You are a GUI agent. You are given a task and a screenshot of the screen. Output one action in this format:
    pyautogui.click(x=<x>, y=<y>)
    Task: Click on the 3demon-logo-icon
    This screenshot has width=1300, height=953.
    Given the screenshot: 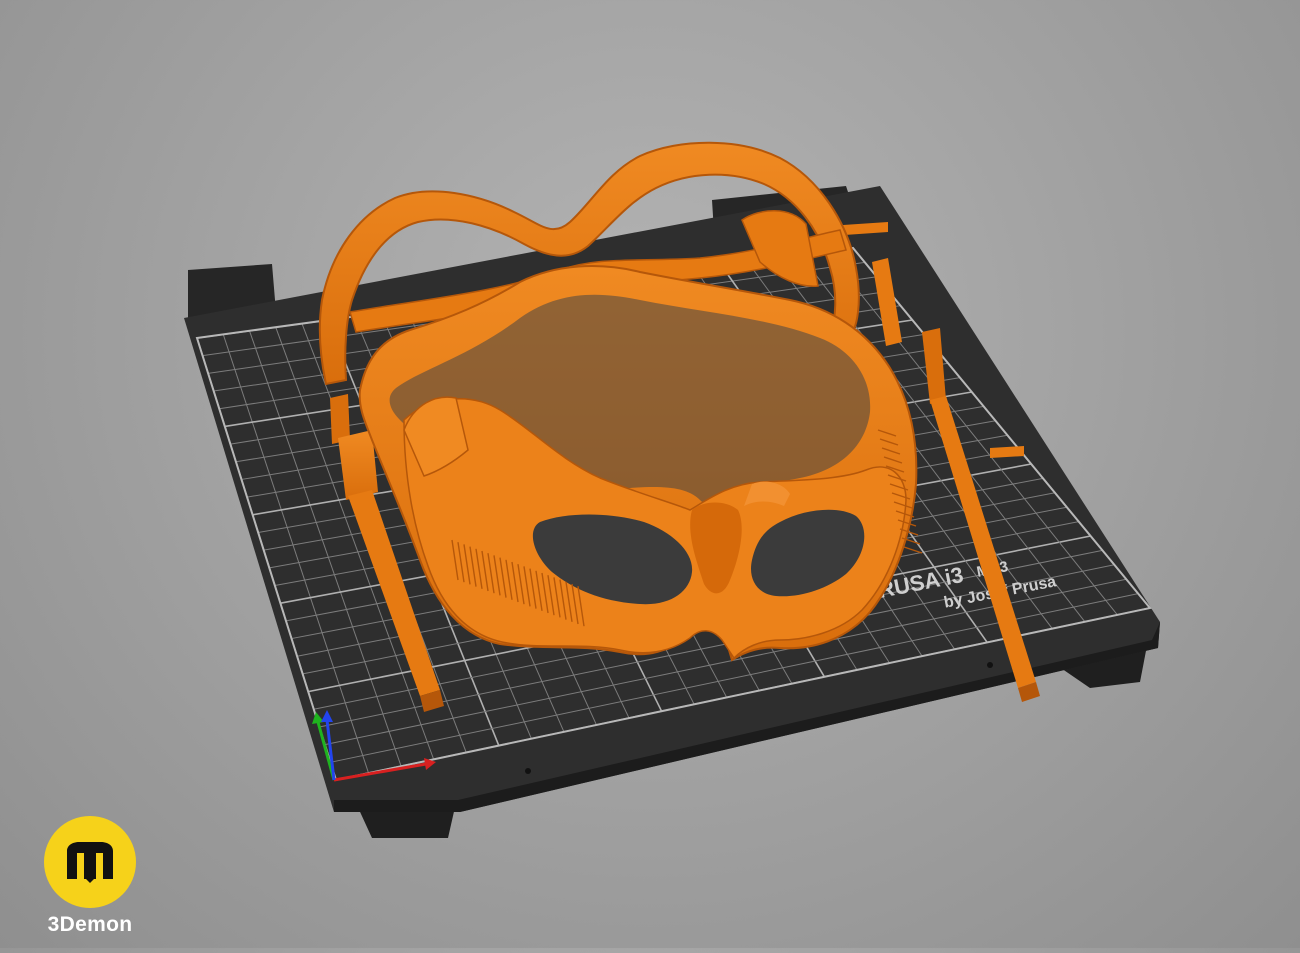 What is the action you would take?
    pyautogui.click(x=90, y=862)
    